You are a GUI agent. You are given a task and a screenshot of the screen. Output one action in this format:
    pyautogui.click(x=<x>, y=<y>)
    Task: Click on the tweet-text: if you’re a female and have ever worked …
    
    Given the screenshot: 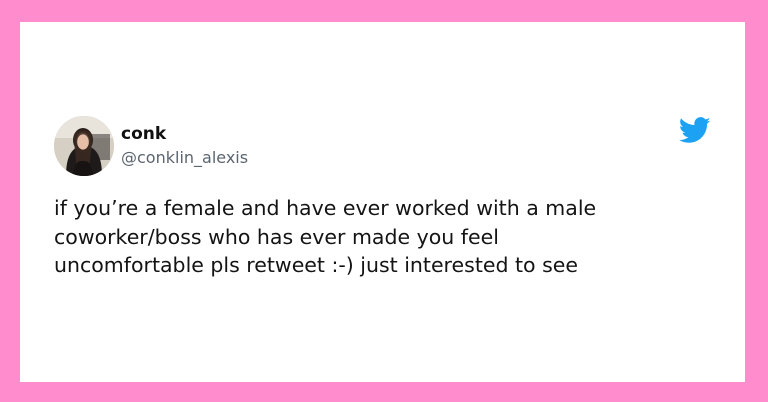 What is the action you would take?
    pyautogui.click(x=325, y=236)
    